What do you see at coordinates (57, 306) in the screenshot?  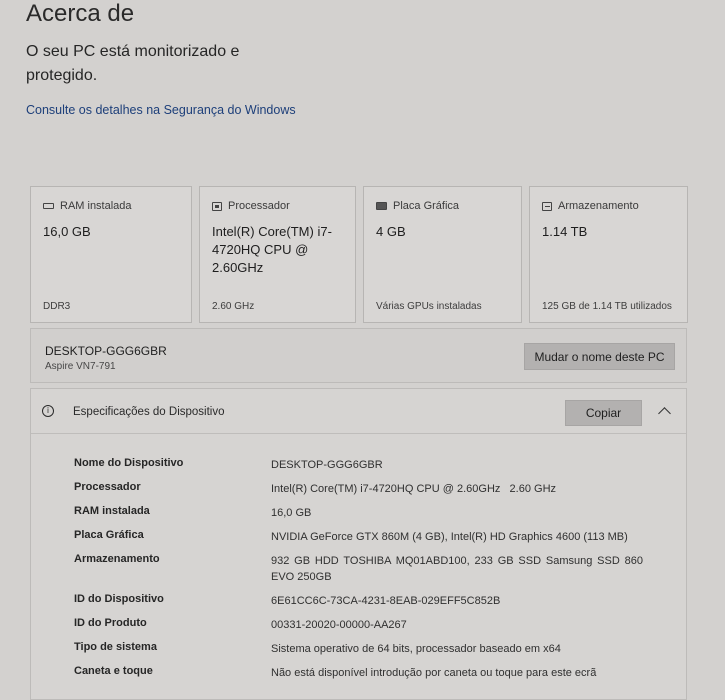 I see `ram-card-footer: DDR3` at bounding box center [57, 306].